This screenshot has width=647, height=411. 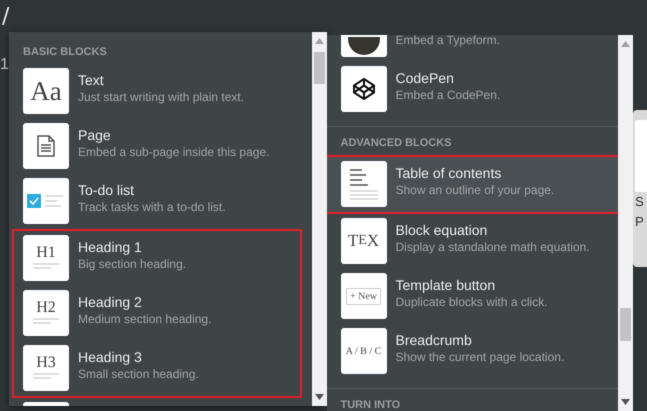 I want to click on new-button-icon: + New, so click(x=363, y=296).